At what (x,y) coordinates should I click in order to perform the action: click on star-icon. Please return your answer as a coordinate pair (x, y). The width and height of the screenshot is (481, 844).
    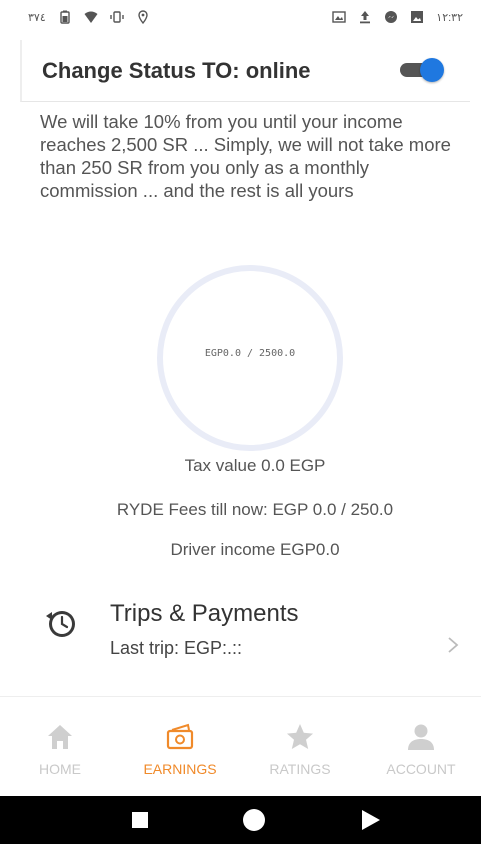
    Looking at the image, I should click on (300, 737).